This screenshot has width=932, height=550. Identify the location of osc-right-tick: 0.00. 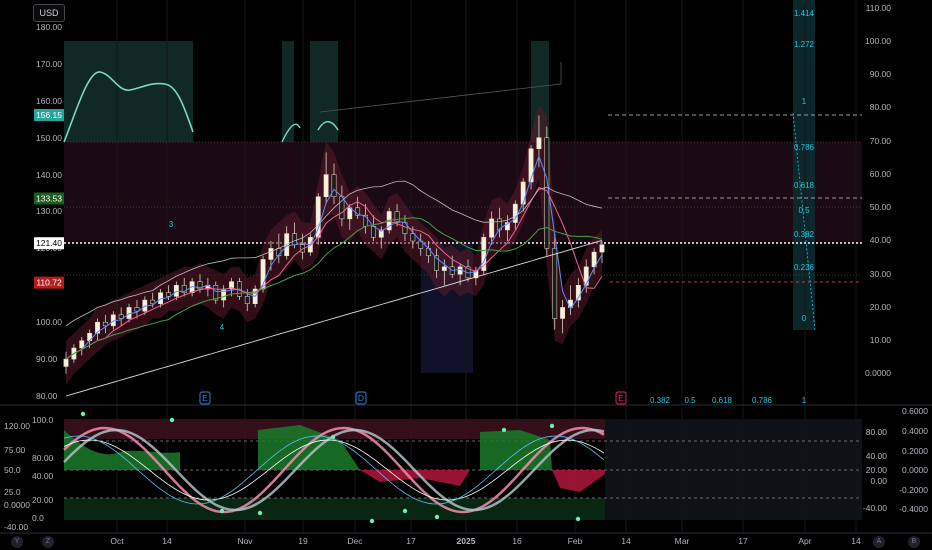
(878, 481).